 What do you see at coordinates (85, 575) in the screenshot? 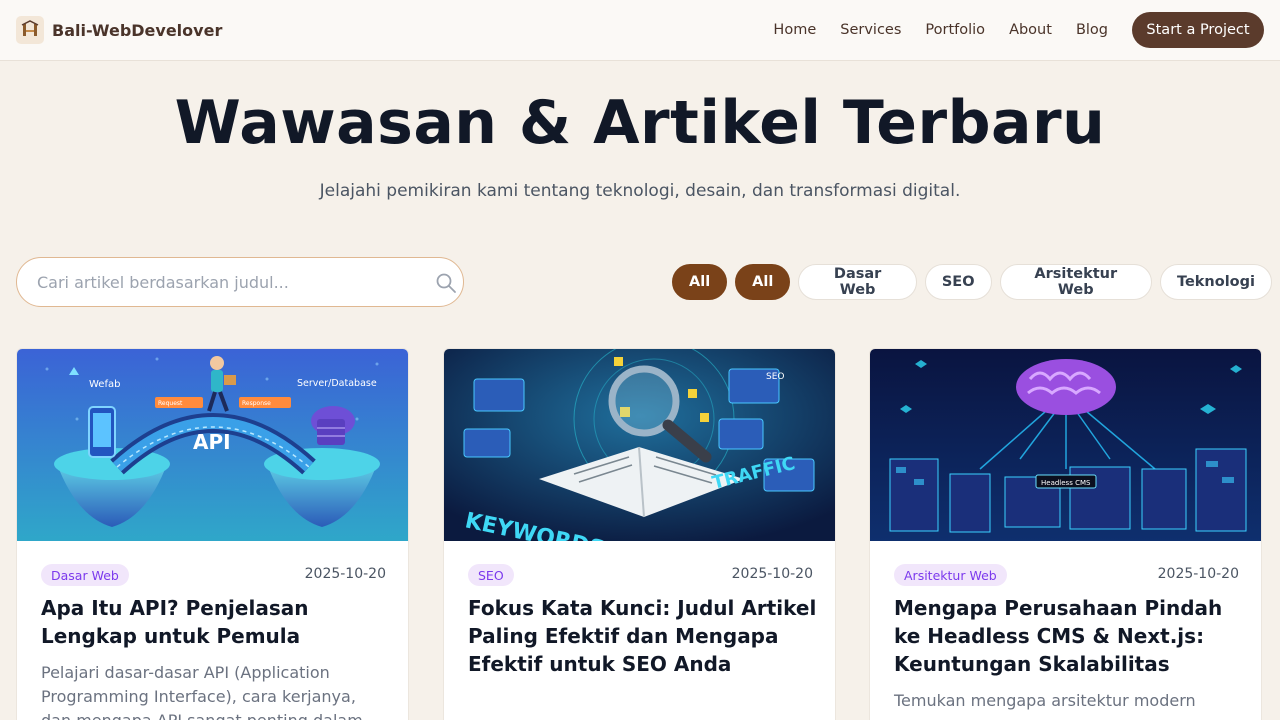
I see `category-badge: Dasar Web` at bounding box center [85, 575].